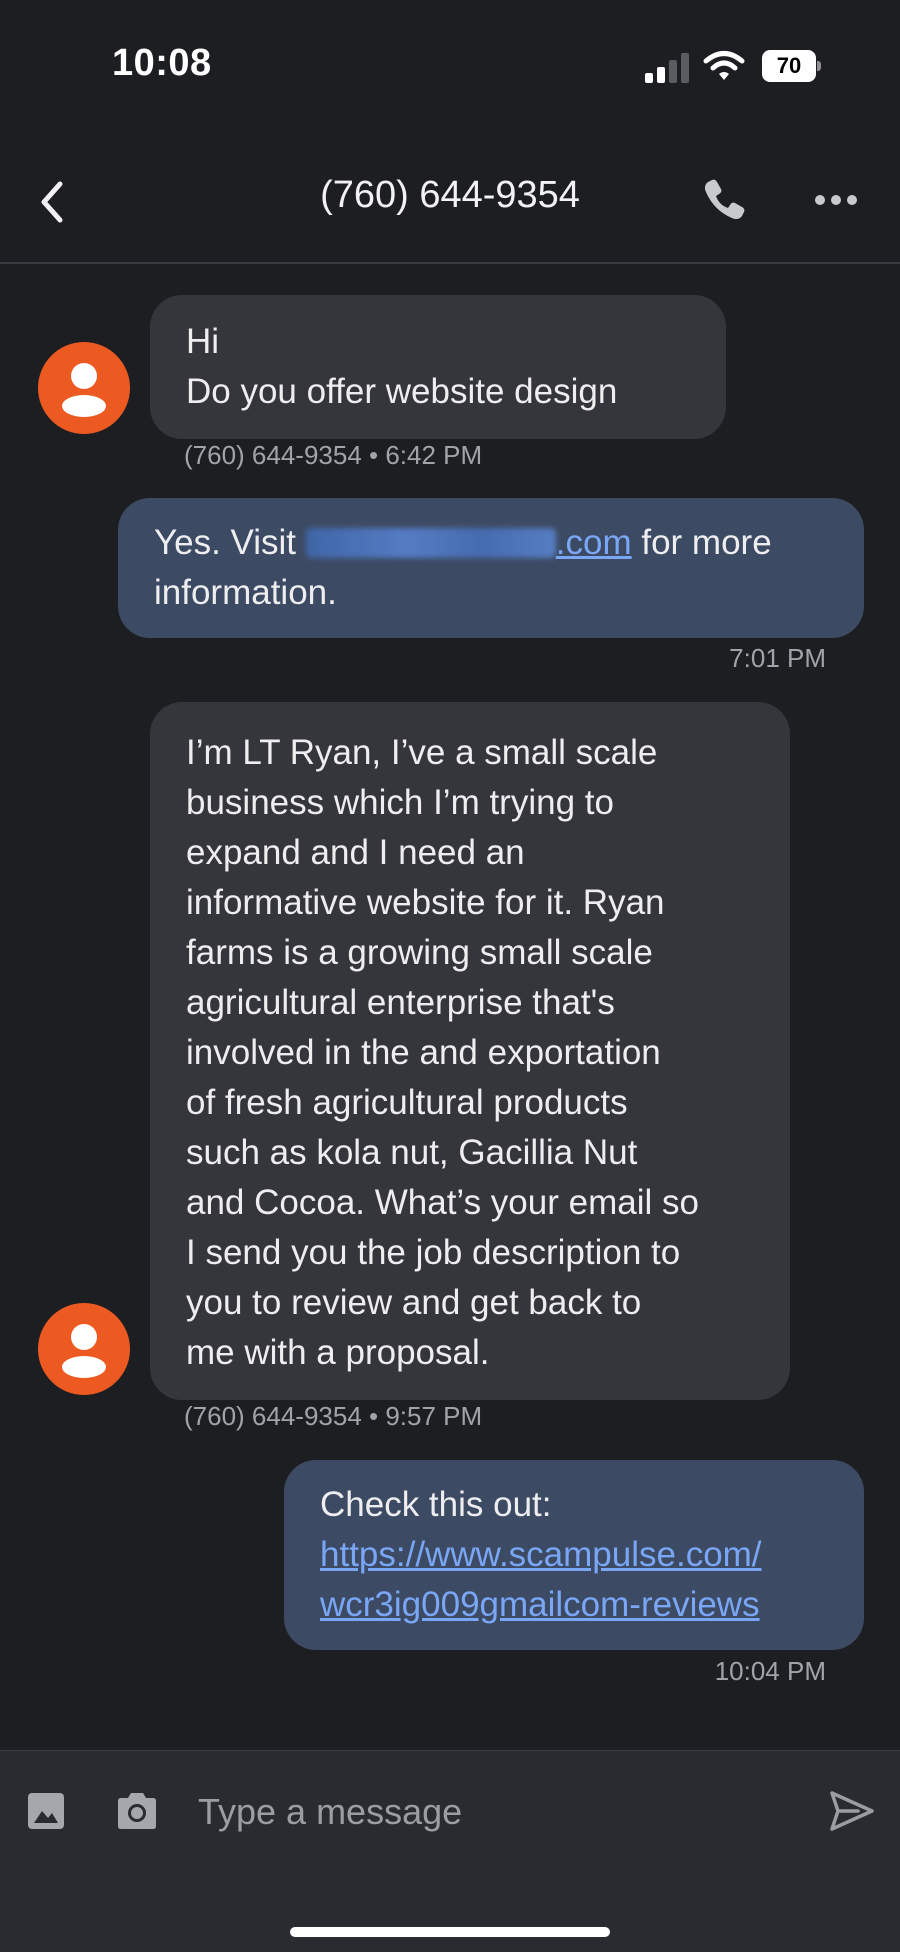  I want to click on wifi-icon, so click(724, 65).